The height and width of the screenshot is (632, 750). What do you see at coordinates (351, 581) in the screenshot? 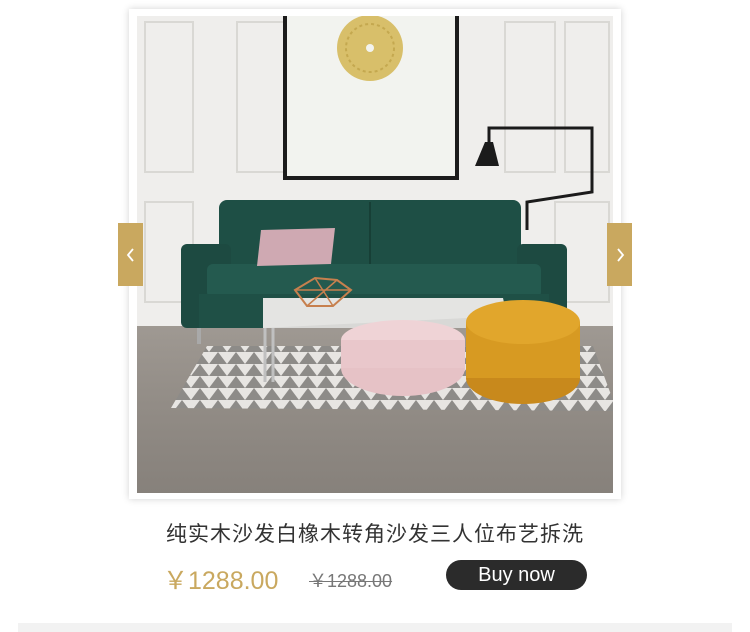
I see `price-original: ￥1288.00` at bounding box center [351, 581].